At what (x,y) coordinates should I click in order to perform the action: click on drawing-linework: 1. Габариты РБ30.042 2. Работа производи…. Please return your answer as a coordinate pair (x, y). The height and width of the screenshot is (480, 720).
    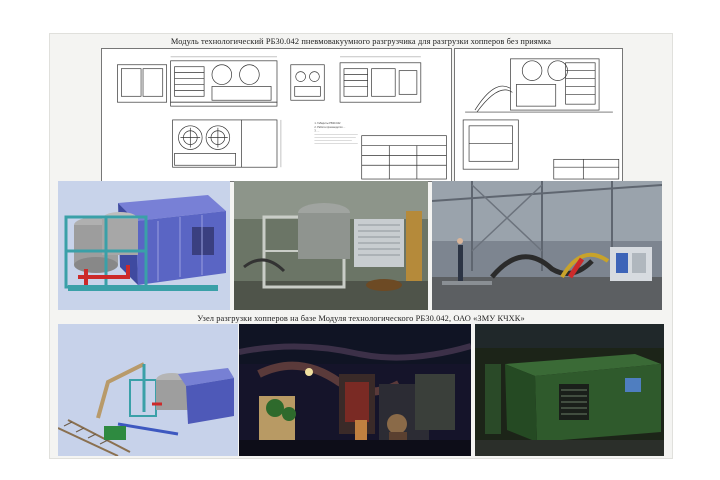
    Looking at the image, I should click on (282, 118).